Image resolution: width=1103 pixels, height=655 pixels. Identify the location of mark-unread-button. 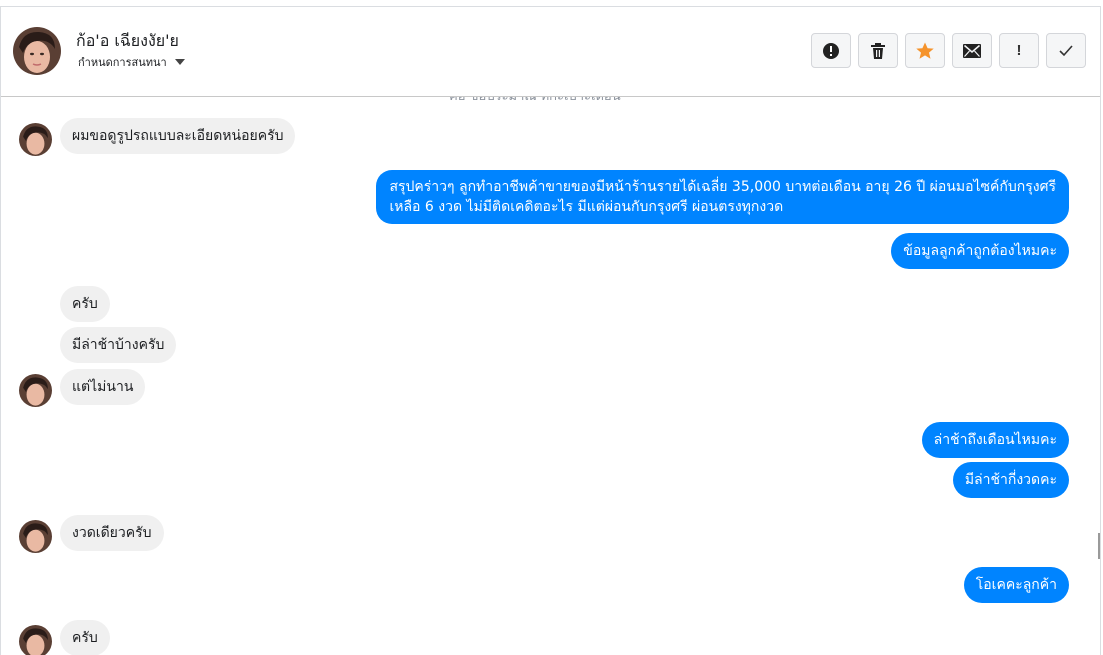
(972, 50).